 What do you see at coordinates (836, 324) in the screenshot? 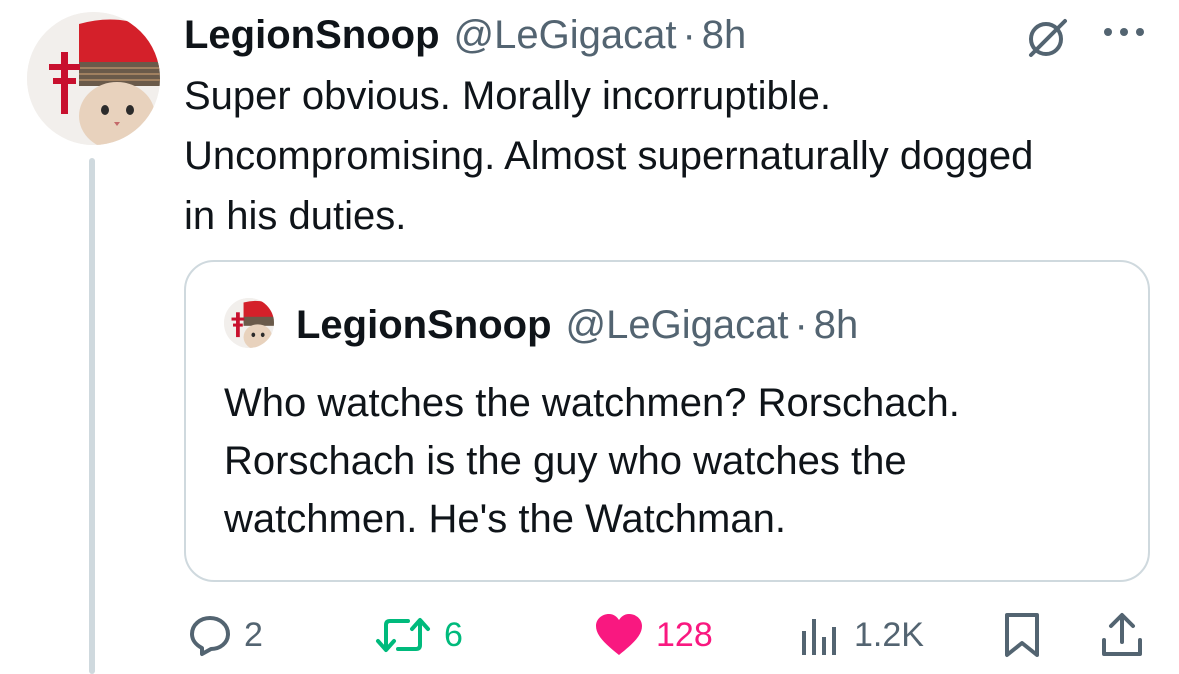
I see `quote-time: 8h` at bounding box center [836, 324].